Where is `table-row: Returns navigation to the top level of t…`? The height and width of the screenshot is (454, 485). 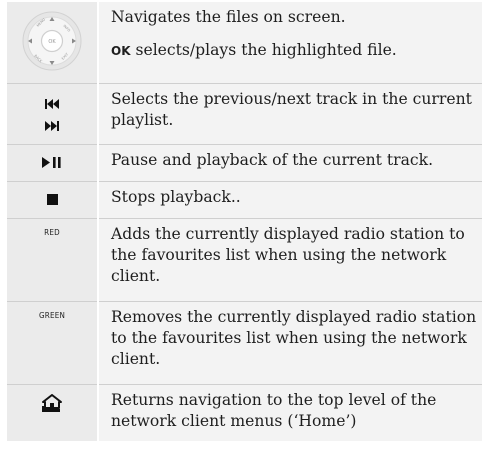
table-row: Returns navigation to the top level of t… is located at coordinates (244, 412).